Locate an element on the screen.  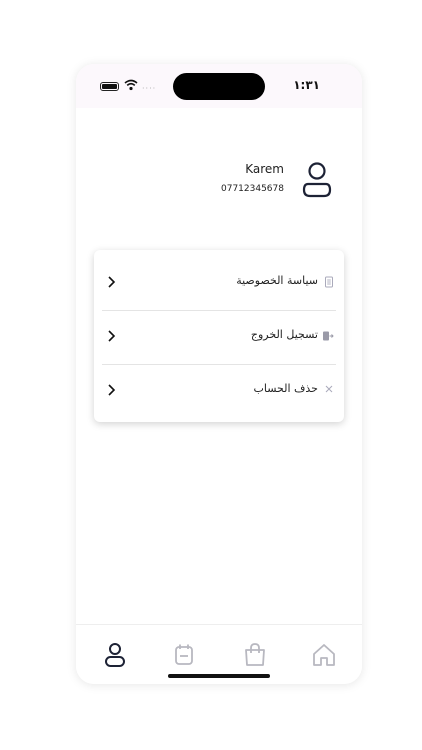
menu-item-delete-account: حذف الحساب is located at coordinates (219, 390).